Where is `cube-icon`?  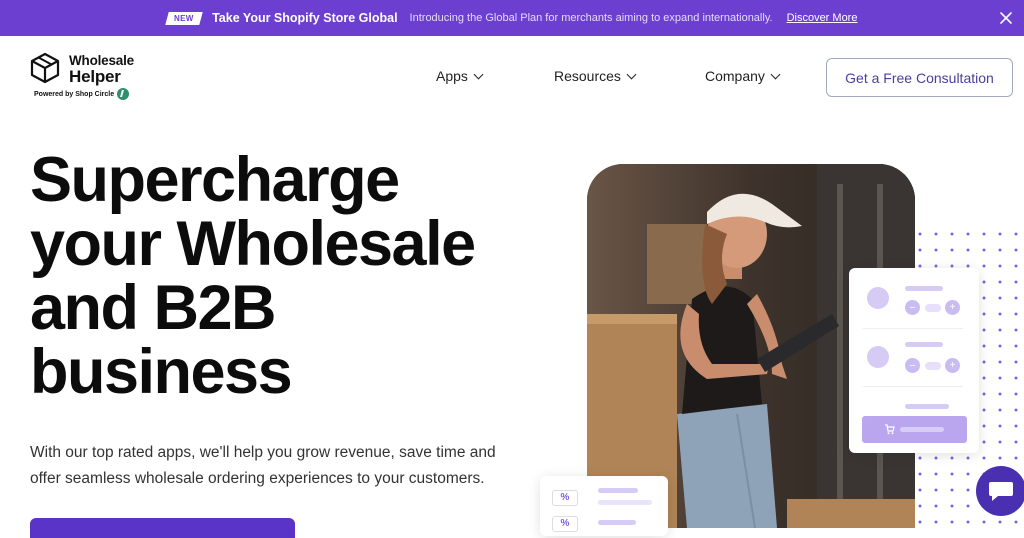 cube-icon is located at coordinates (45, 68).